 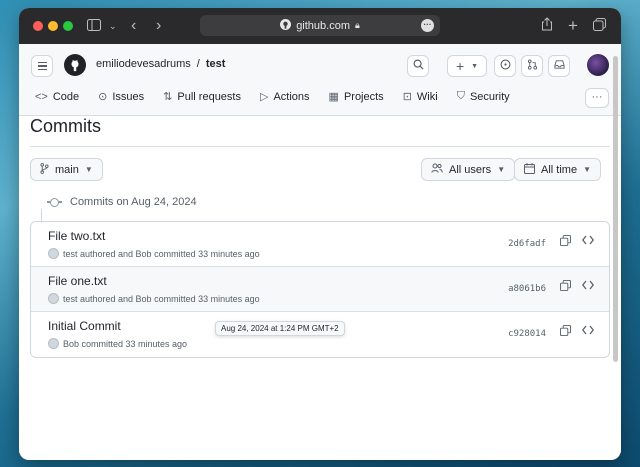 I want to click on tab-pull-requests: ⇅ Pull requests, so click(x=202, y=97).